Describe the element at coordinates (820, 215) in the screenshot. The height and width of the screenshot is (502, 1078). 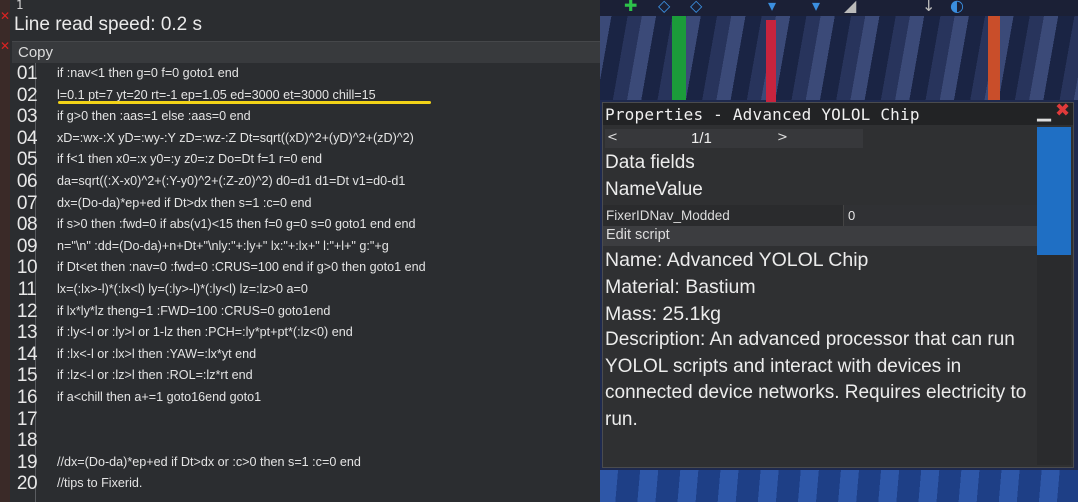
I see `data-field-row: FixerIDNav_Modded 0` at that location.